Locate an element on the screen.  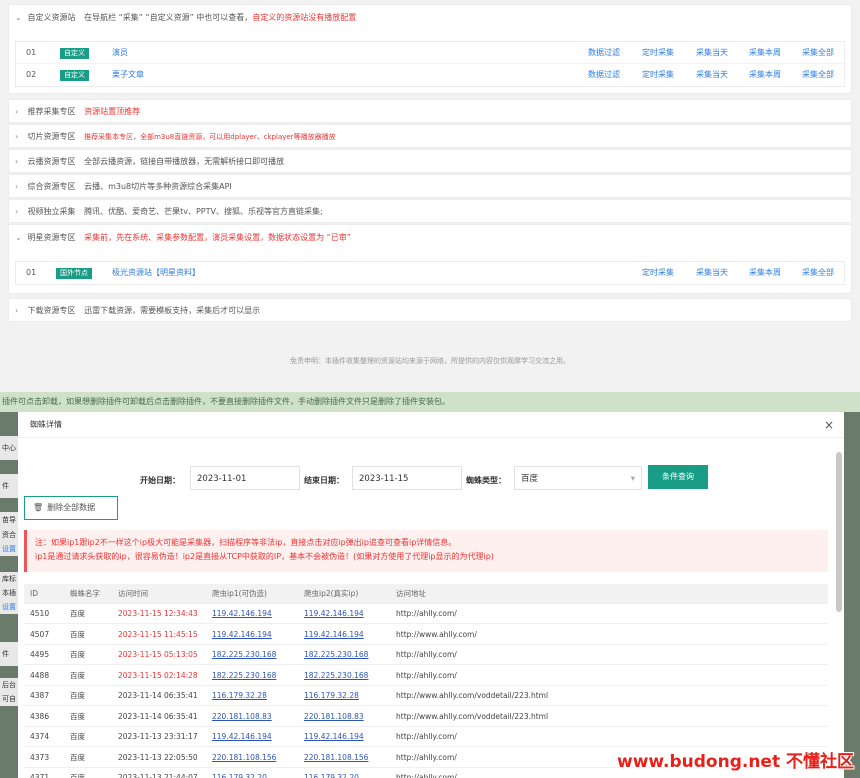
cell-visit-time: 2023-11-15 02:14:28 is located at coordinates (158, 675).